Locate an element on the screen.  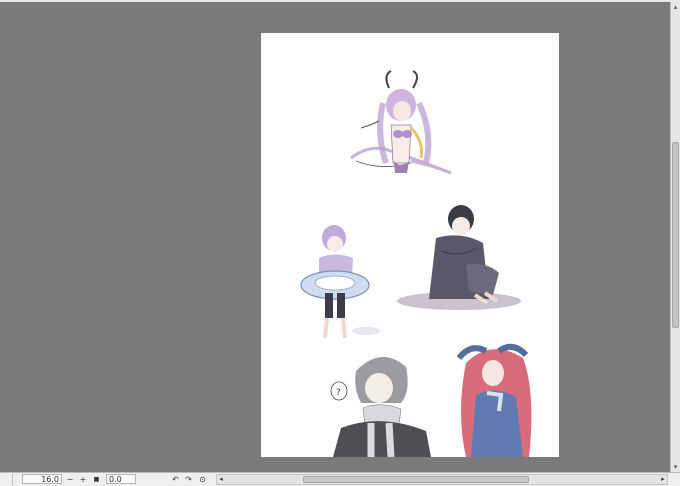
horizontal-scrollbar: ◂ ▸ is located at coordinates (442, 479).